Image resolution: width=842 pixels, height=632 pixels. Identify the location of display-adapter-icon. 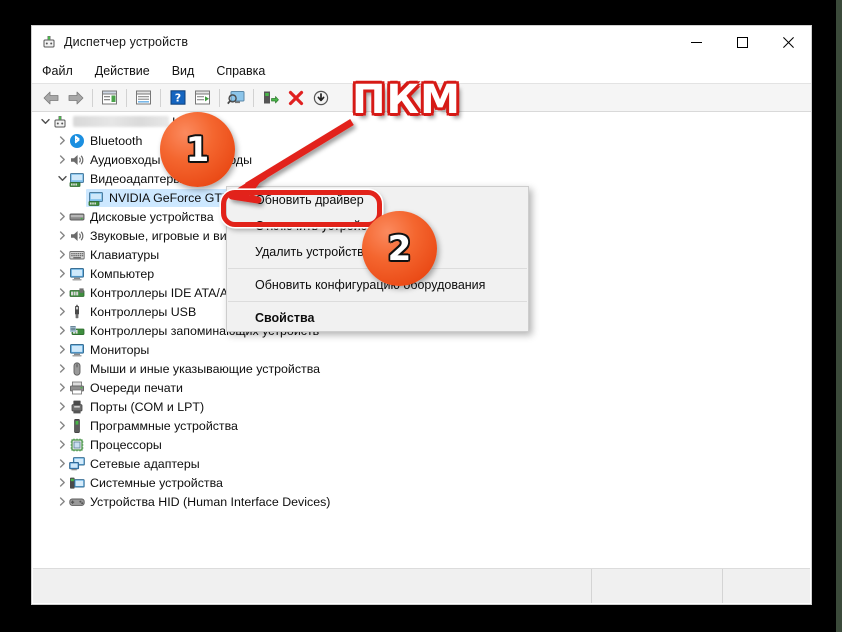
(77, 179).